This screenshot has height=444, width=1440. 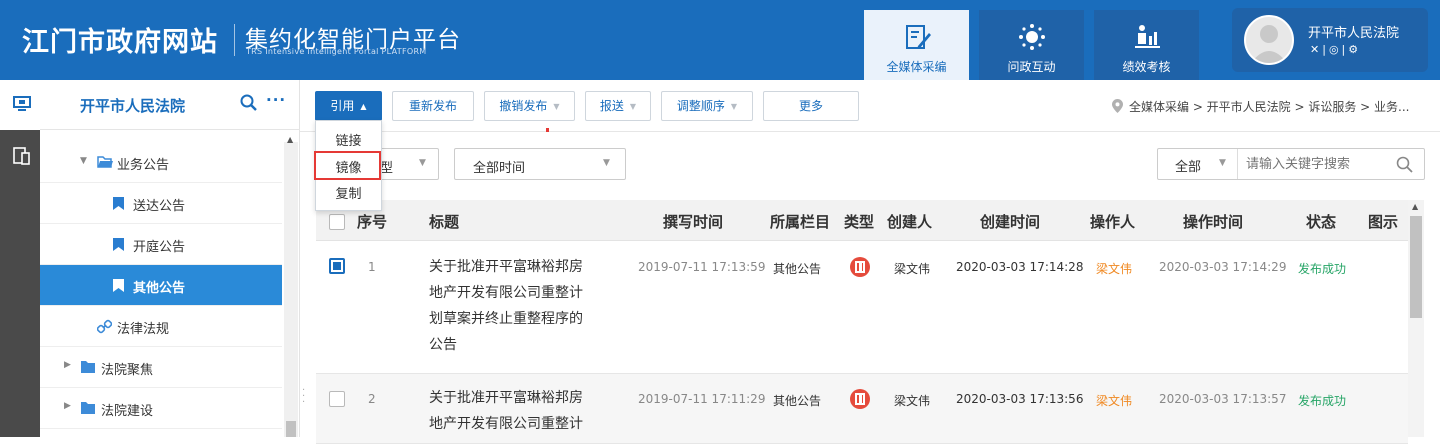 I want to click on sidebar-header: 开平市人民法院 ···, so click(x=170, y=105).